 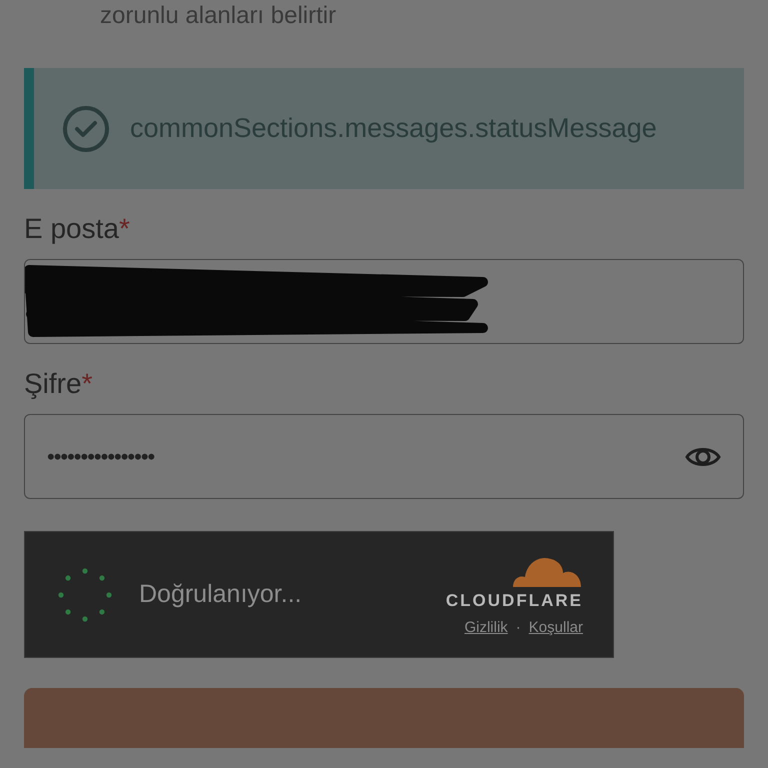 What do you see at coordinates (384, 456) in the screenshot?
I see `password-field: ••••••••••••••••` at bounding box center [384, 456].